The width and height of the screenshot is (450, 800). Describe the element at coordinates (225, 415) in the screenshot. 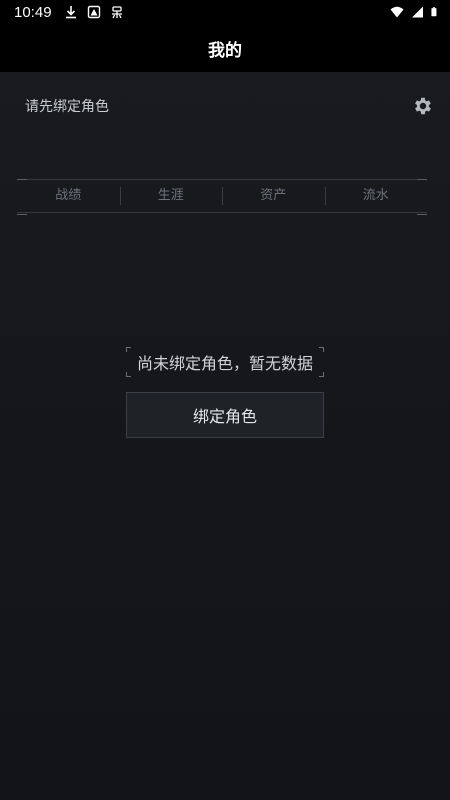

I see `bind-role-button: 绑定角色` at that location.